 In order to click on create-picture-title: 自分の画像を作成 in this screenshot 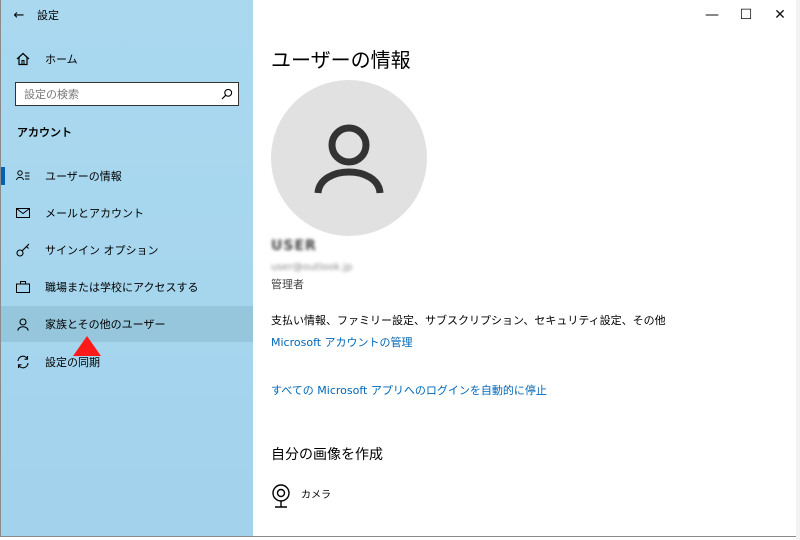, I will do `click(327, 455)`.